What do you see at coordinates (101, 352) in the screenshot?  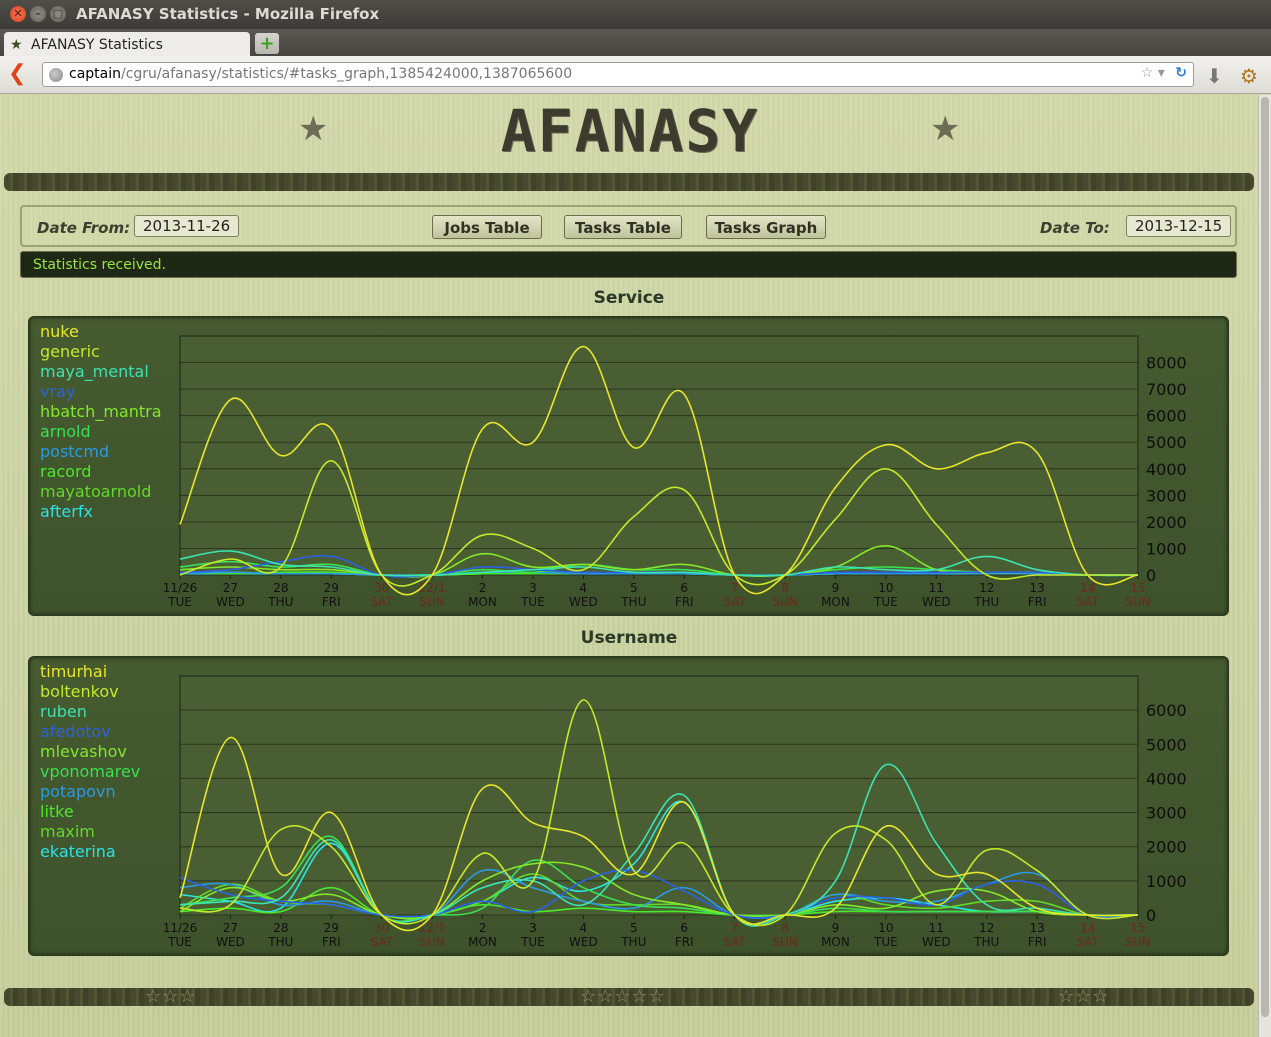 I see `legend-item: generic` at bounding box center [101, 352].